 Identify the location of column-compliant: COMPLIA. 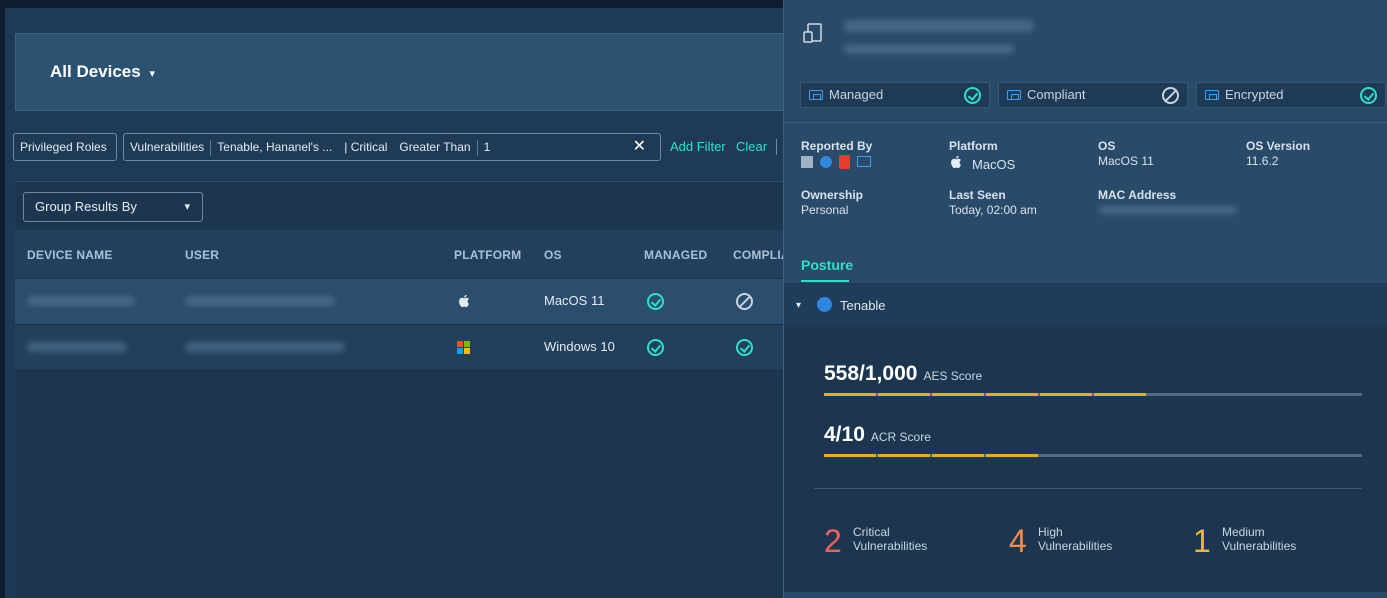
(758, 255).